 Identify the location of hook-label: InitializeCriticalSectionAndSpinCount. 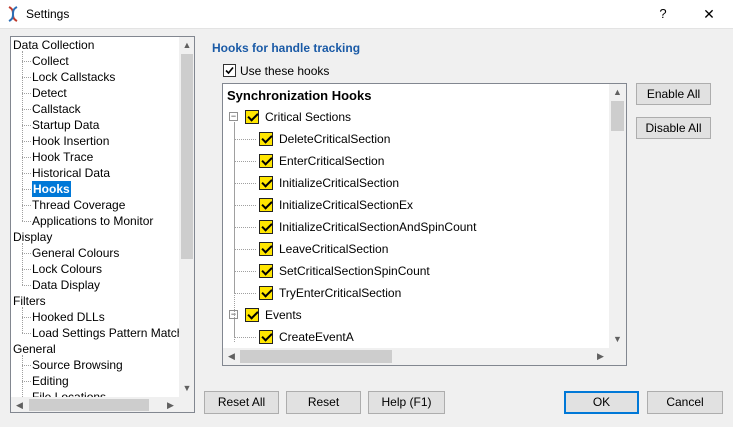
(378, 227).